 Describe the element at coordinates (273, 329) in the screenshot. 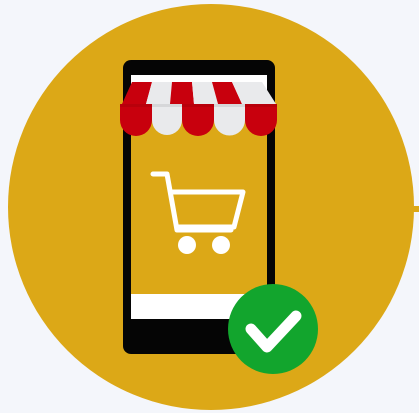

I see `check-badge-icon` at that location.